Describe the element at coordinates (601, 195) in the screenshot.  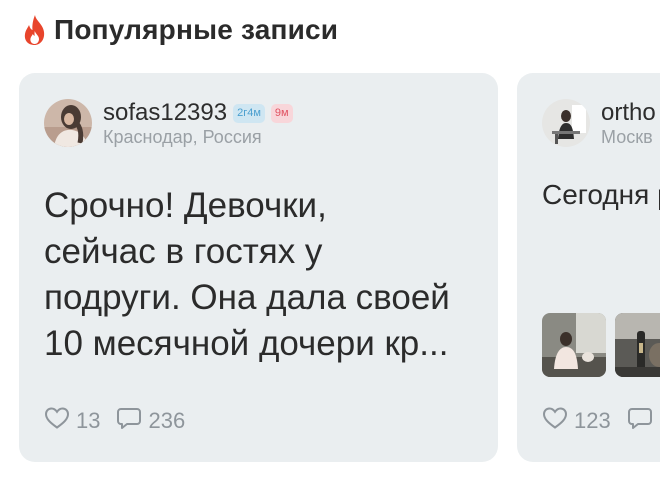
I see `post-text: Сегодня рожден организ` at that location.